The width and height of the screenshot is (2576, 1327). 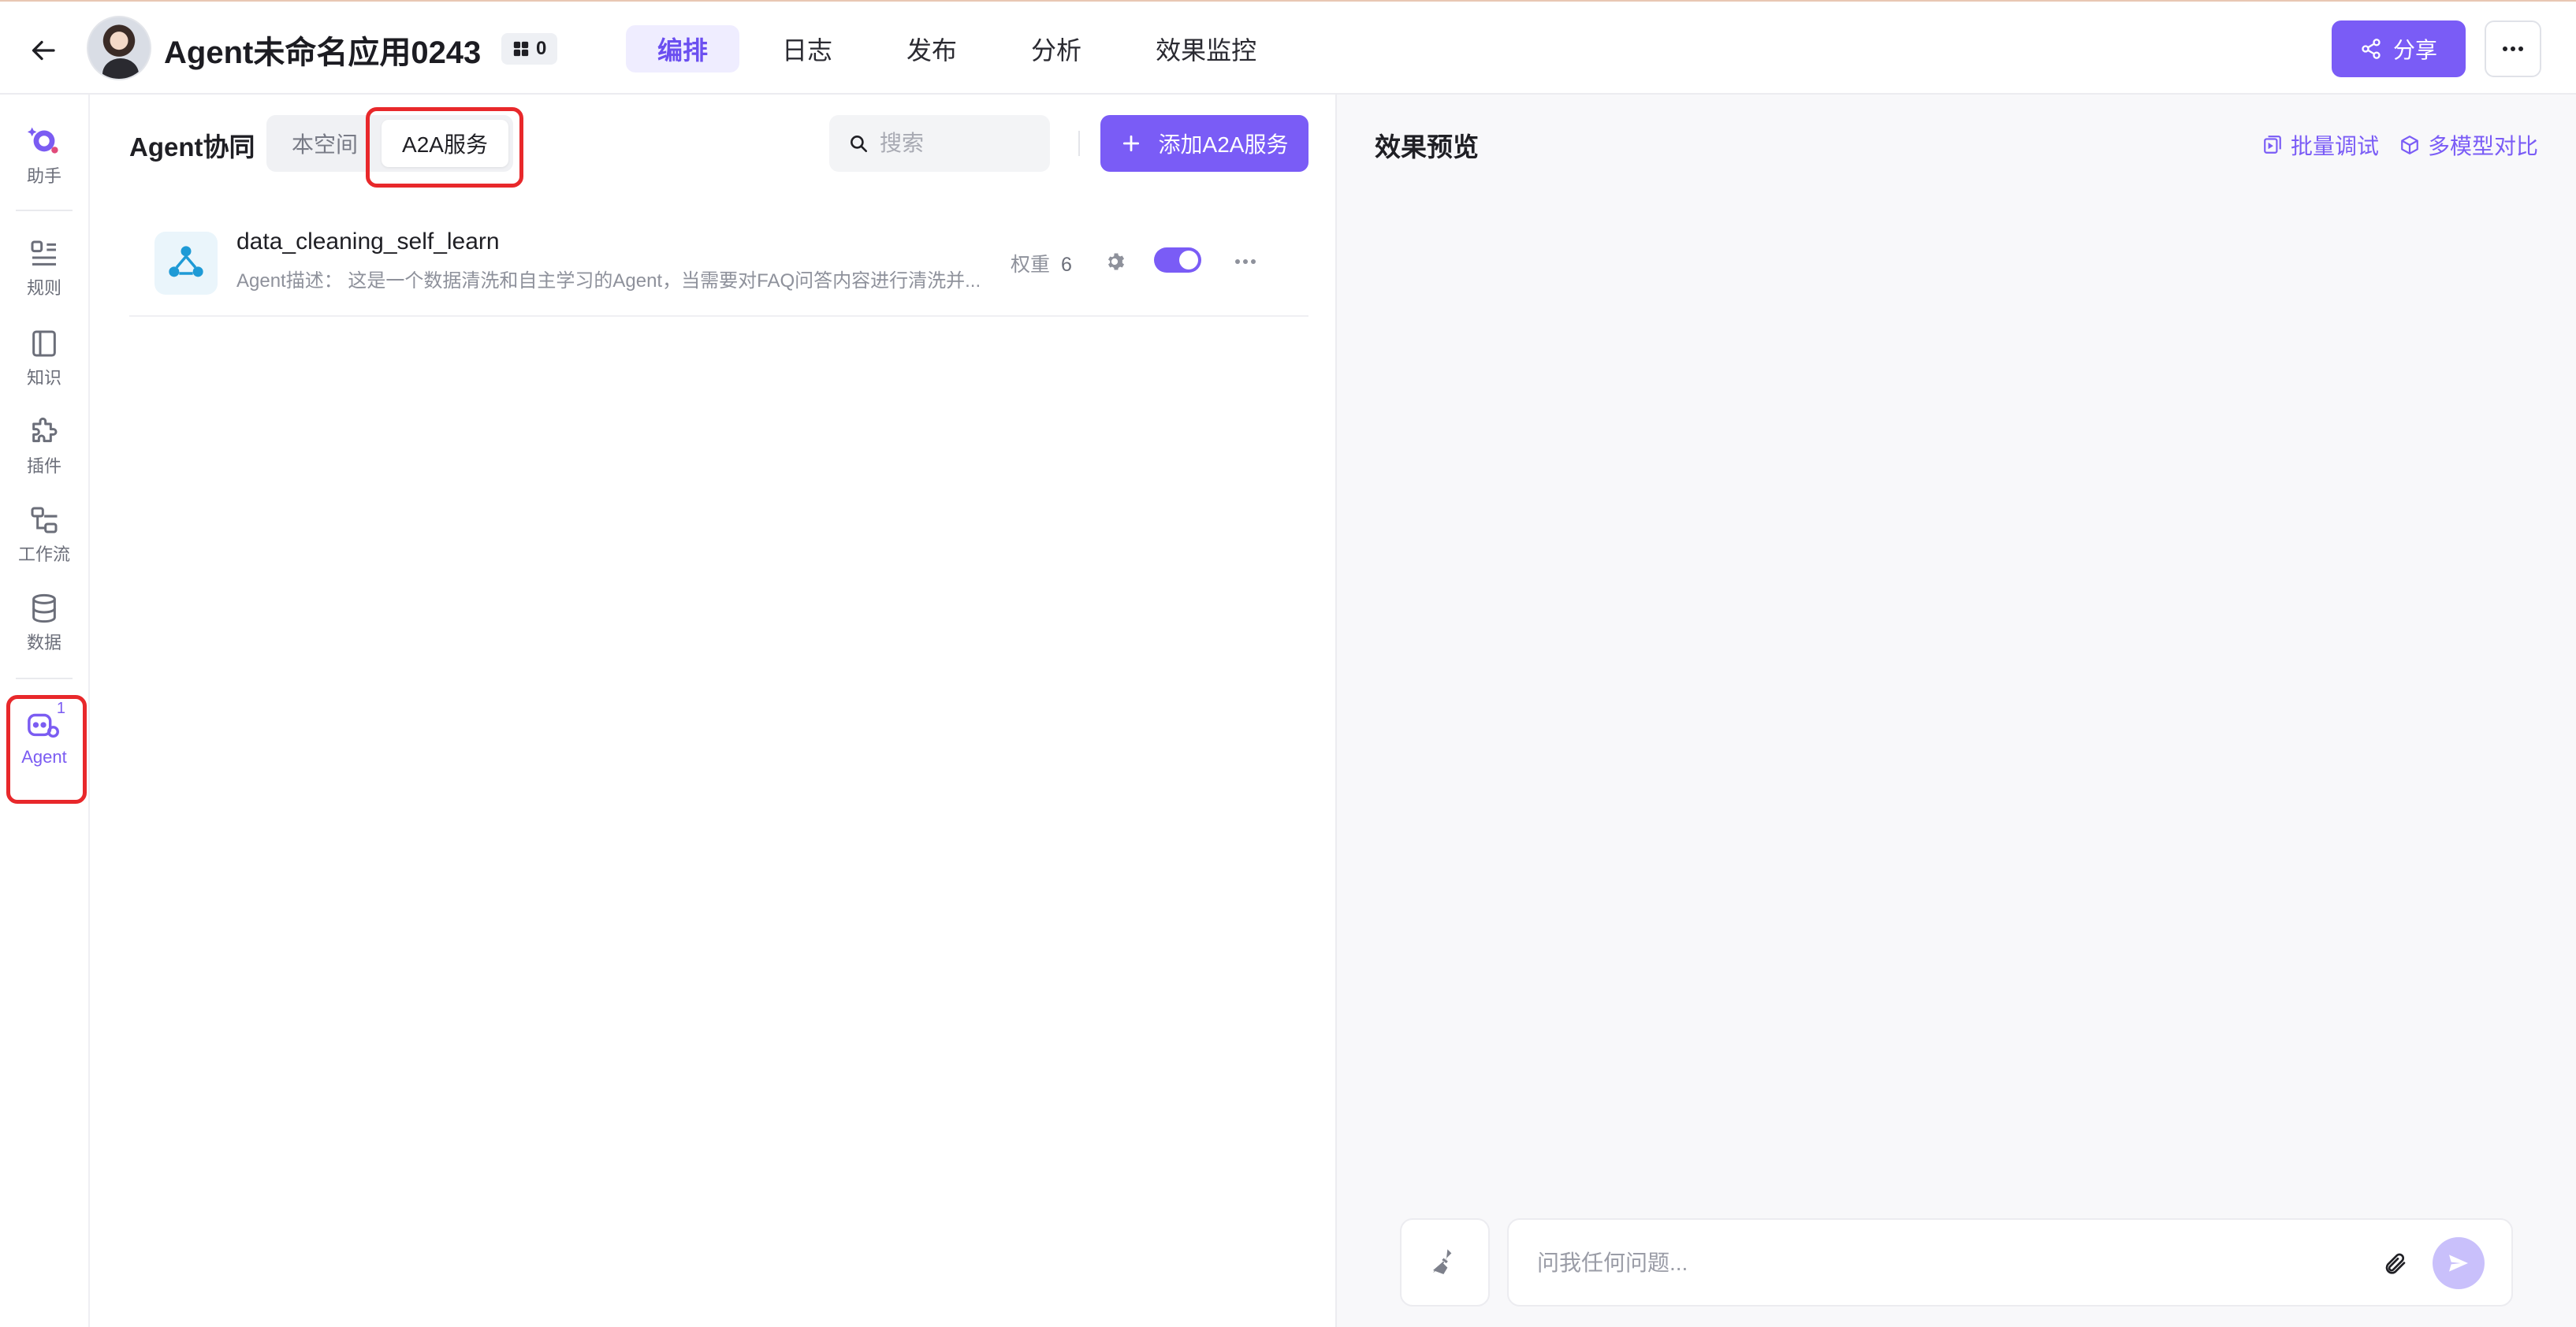 I want to click on service-name: data_cleaning_self_learn, so click(x=368, y=242).